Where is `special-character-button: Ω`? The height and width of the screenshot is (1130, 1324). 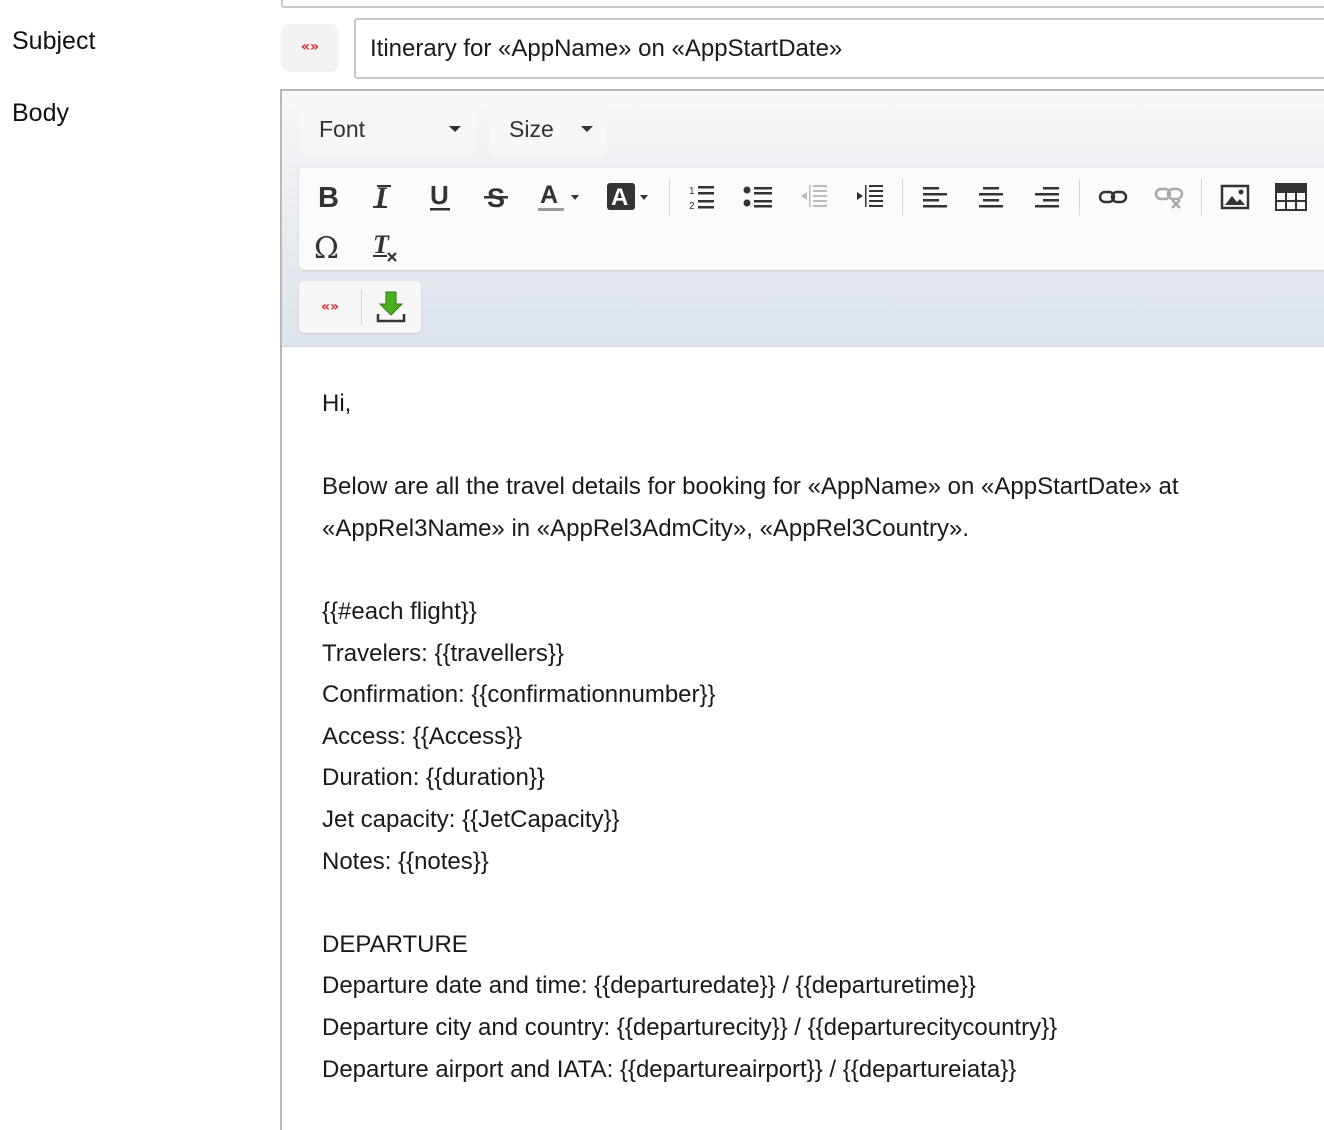 special-character-button: Ω is located at coordinates (328, 247).